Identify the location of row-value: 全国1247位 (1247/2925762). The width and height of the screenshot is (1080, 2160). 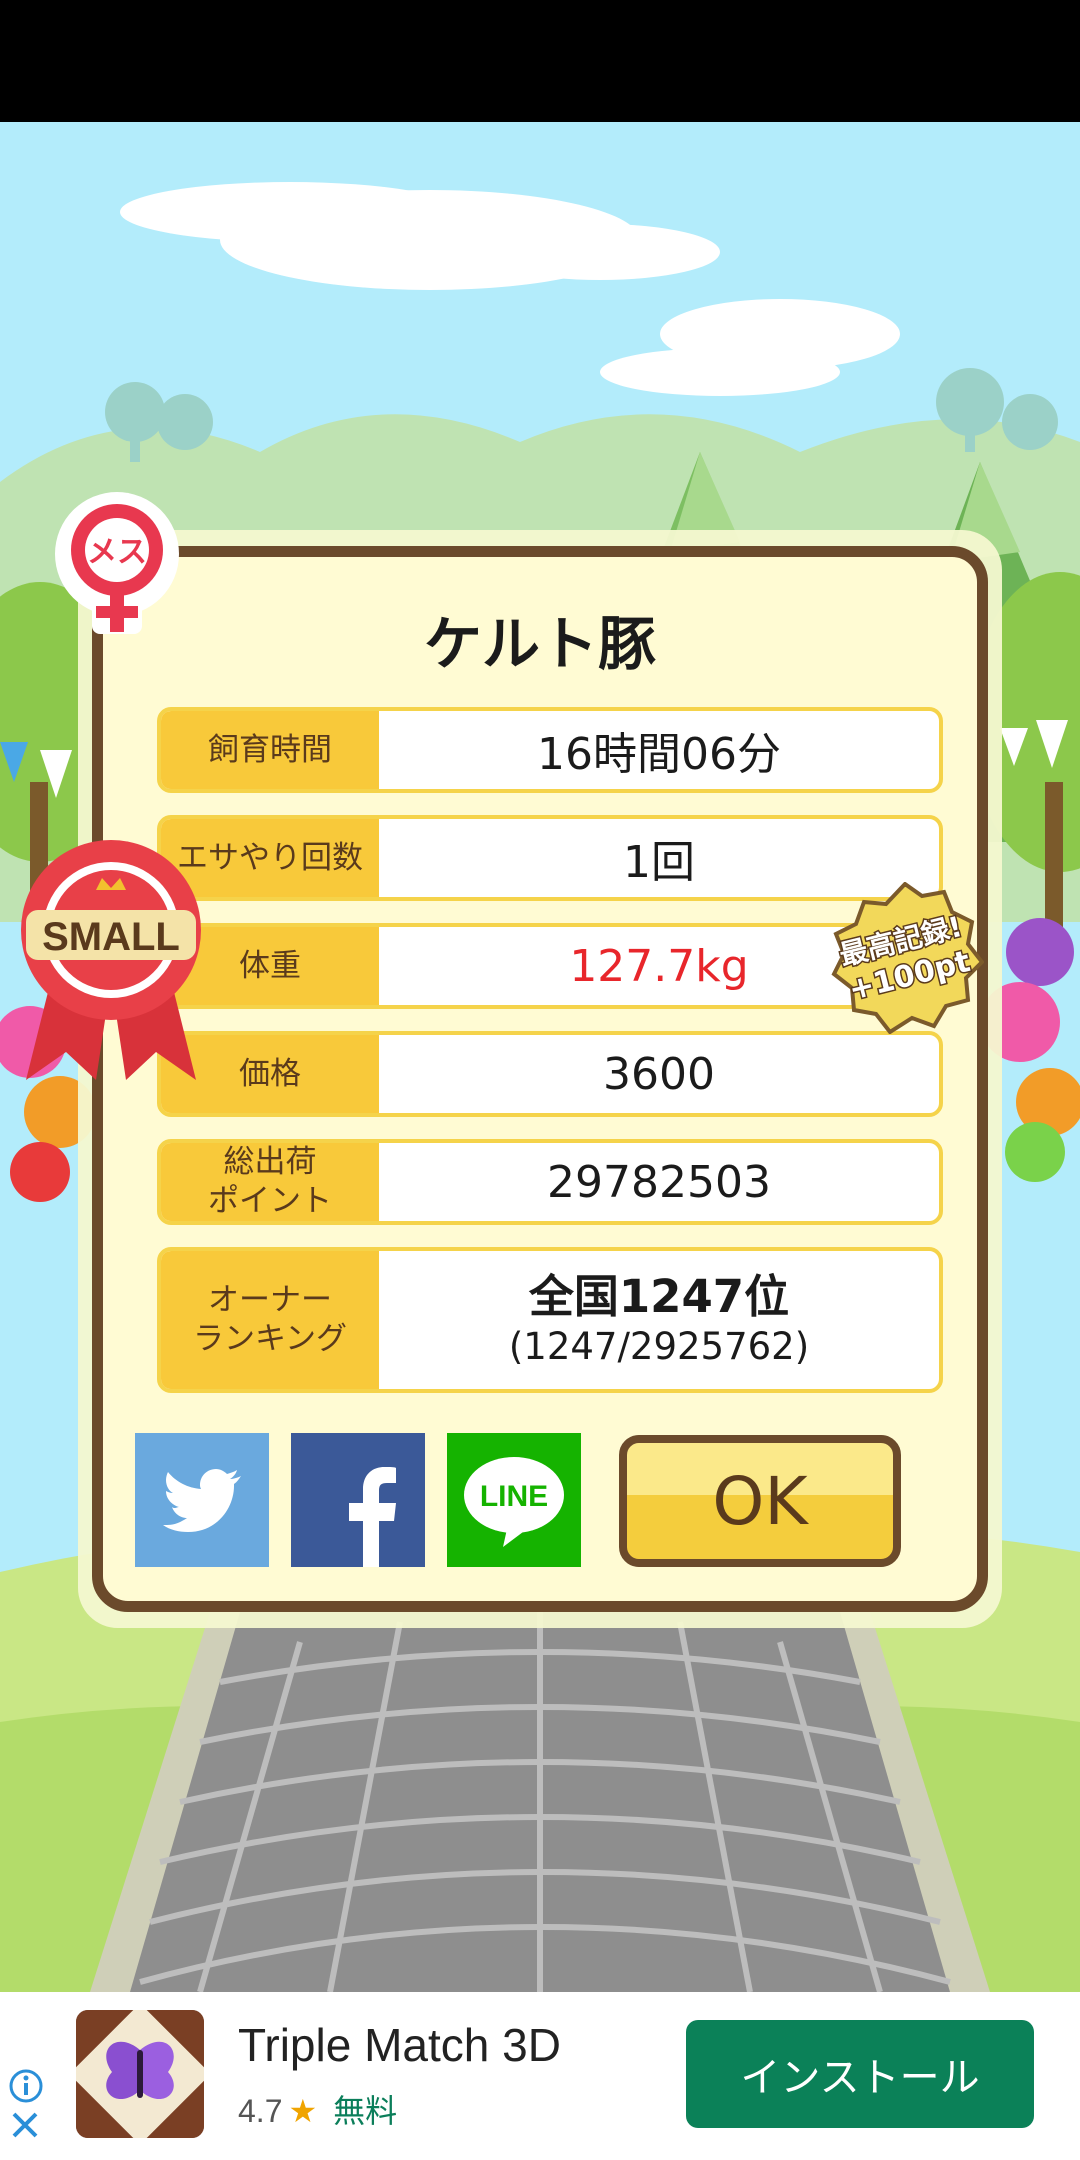
(659, 1320).